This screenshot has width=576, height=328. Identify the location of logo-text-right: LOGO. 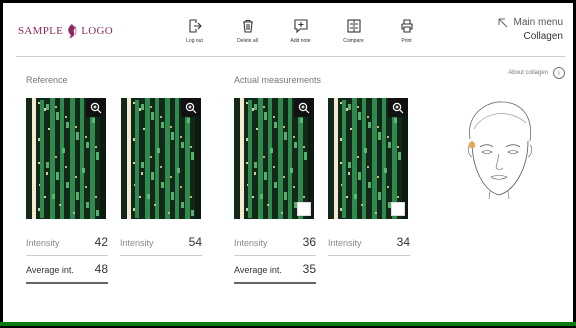
(97, 31).